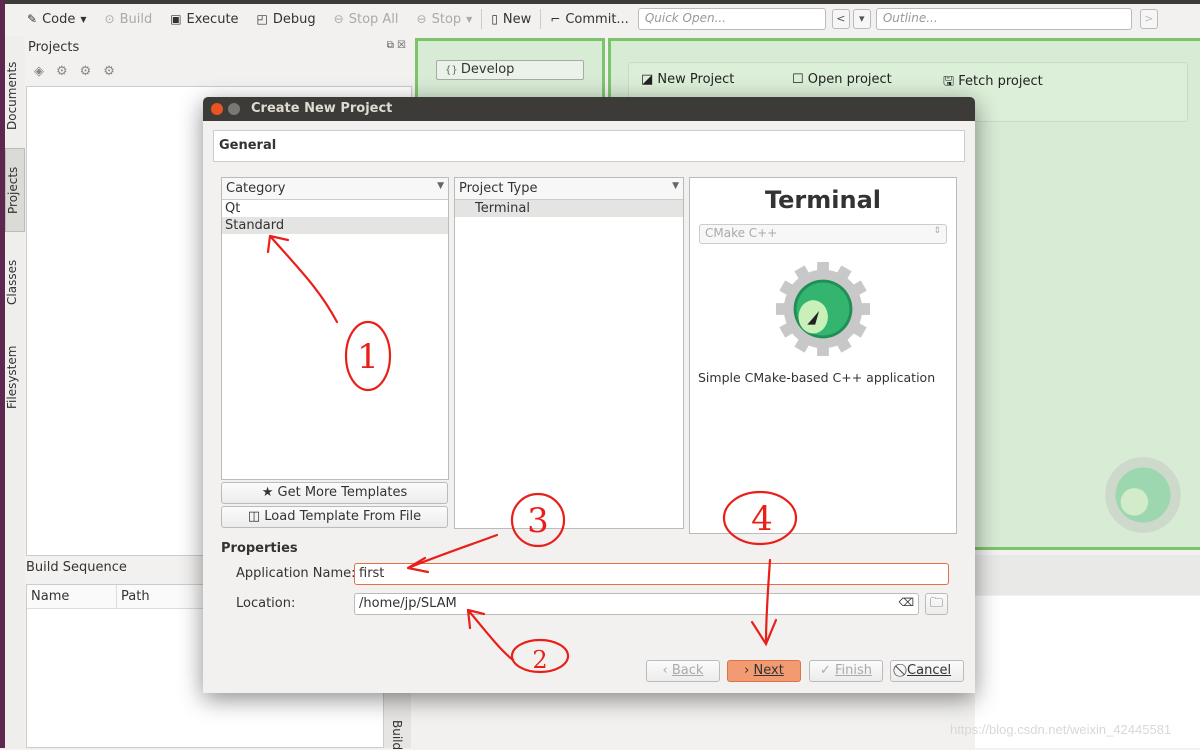  What do you see at coordinates (80, 71) in the screenshot?
I see `project-tool-icons: ◈⚙⚙⚙` at bounding box center [80, 71].